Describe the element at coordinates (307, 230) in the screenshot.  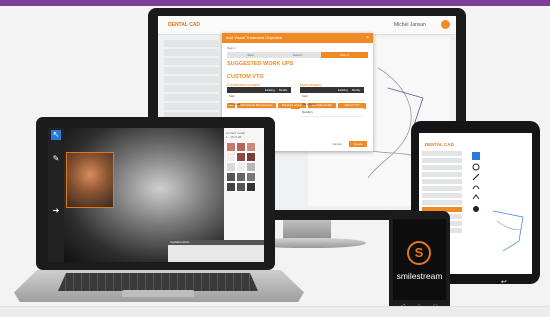
I see `monitor-stand-neck` at that location.